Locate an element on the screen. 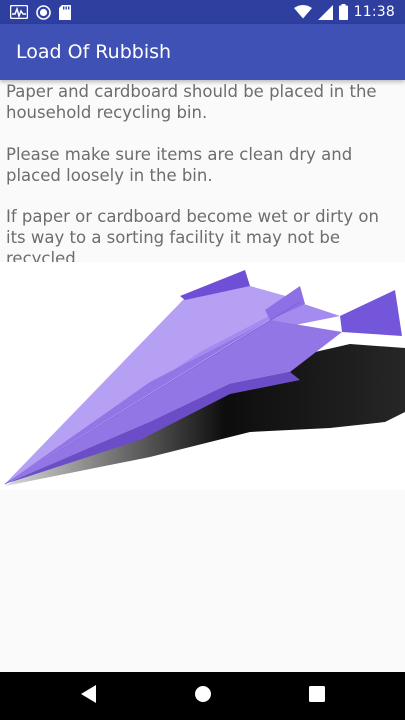 Image resolution: width=405 pixels, height=720 pixels. recents-icon is located at coordinates (317, 696).